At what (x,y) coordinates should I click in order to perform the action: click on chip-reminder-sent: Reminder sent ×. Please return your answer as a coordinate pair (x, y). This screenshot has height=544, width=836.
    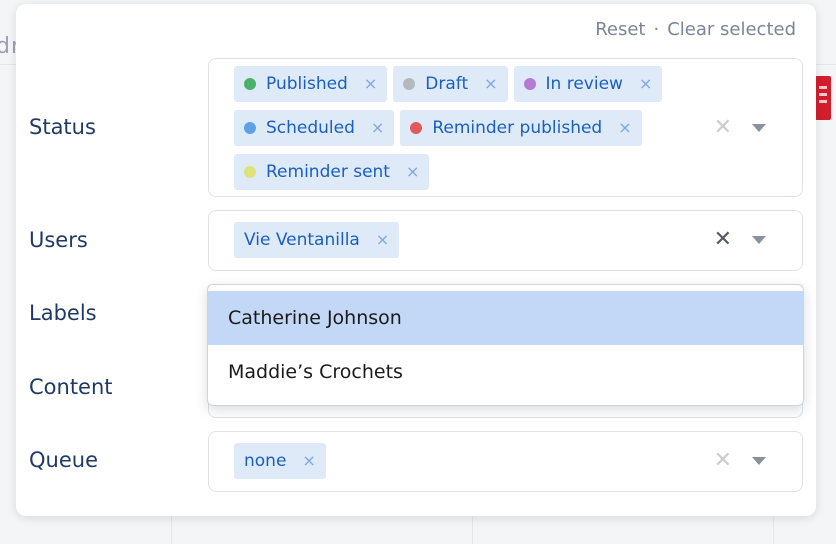
    Looking at the image, I should click on (332, 172).